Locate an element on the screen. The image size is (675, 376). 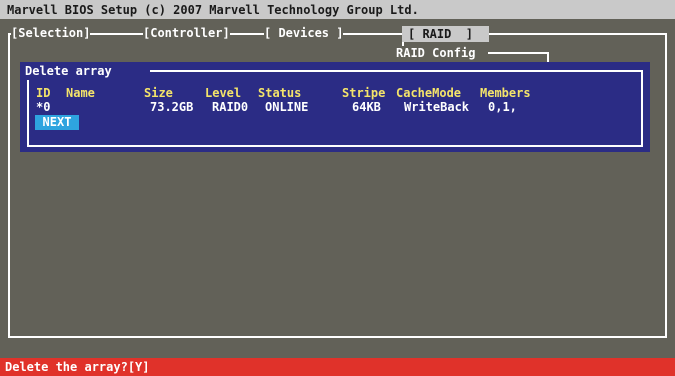
row-cachemode: WriteBack is located at coordinates (437, 107).